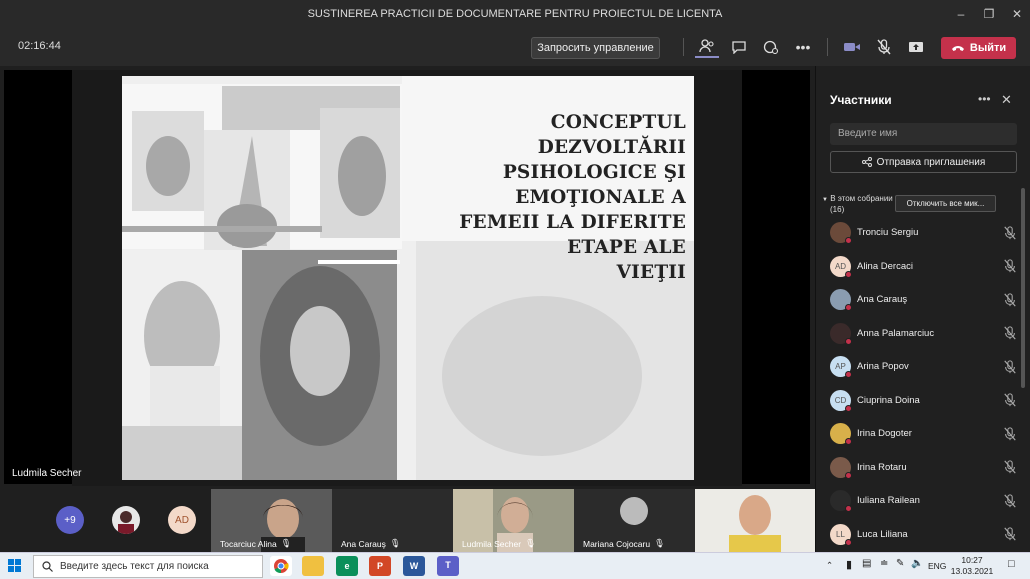 The width and height of the screenshot is (1030, 579). Describe the element at coordinates (515, 47) in the screenshot. I see `meeting-toolbar: 02:16:44 Запросить управление ••• Выйти` at that location.